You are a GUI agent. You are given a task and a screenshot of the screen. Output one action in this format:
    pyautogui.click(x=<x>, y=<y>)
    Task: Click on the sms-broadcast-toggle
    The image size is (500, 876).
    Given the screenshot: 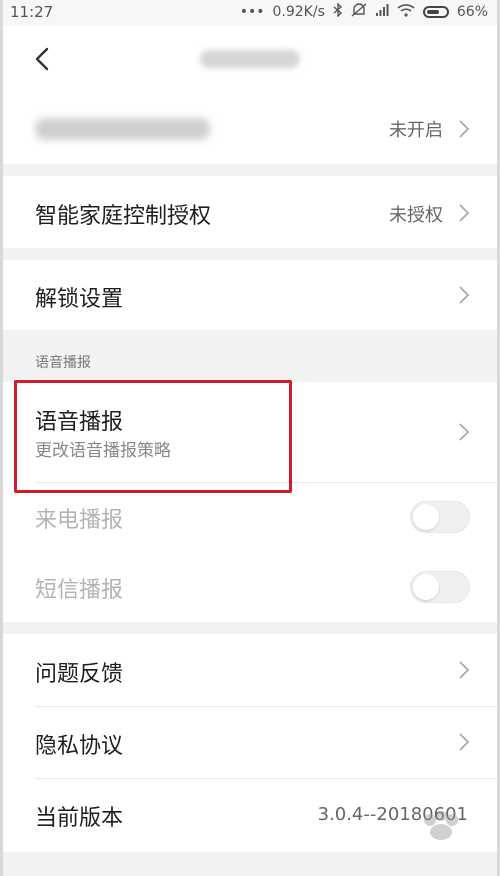 What is the action you would take?
    pyautogui.click(x=440, y=587)
    